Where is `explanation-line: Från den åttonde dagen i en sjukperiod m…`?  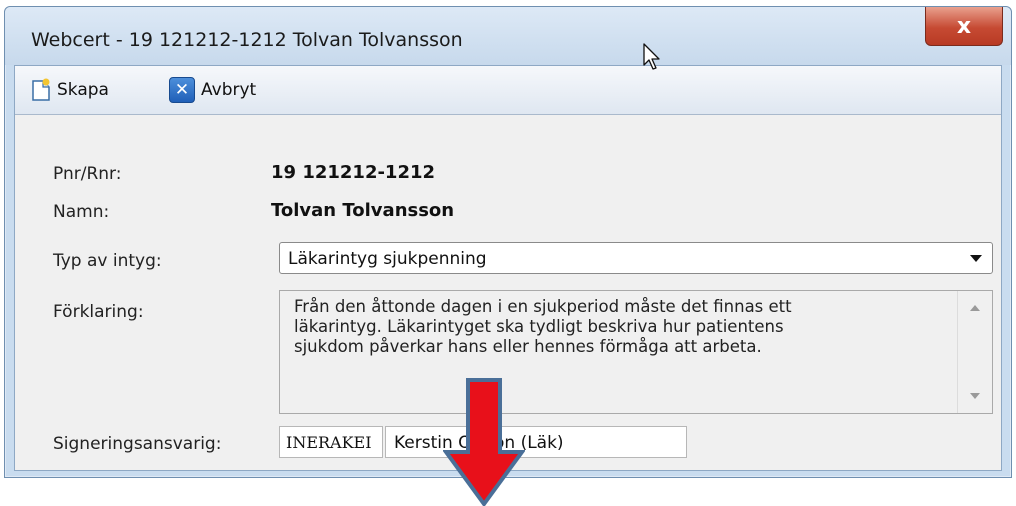 explanation-line: Från den åttonde dagen i en sjukperiod m… is located at coordinates (543, 306).